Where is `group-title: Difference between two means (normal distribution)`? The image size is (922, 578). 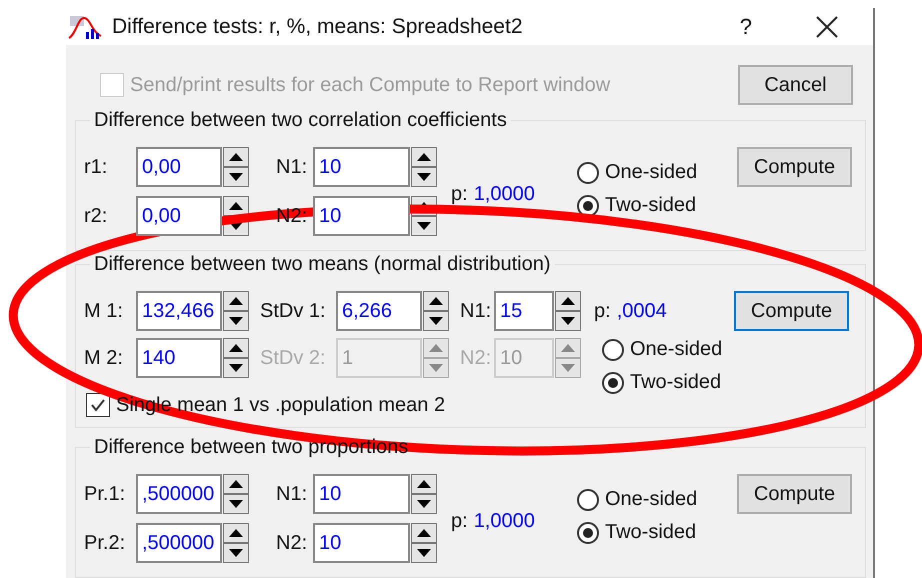
group-title: Difference between two means (normal distribution) is located at coordinates (322, 264).